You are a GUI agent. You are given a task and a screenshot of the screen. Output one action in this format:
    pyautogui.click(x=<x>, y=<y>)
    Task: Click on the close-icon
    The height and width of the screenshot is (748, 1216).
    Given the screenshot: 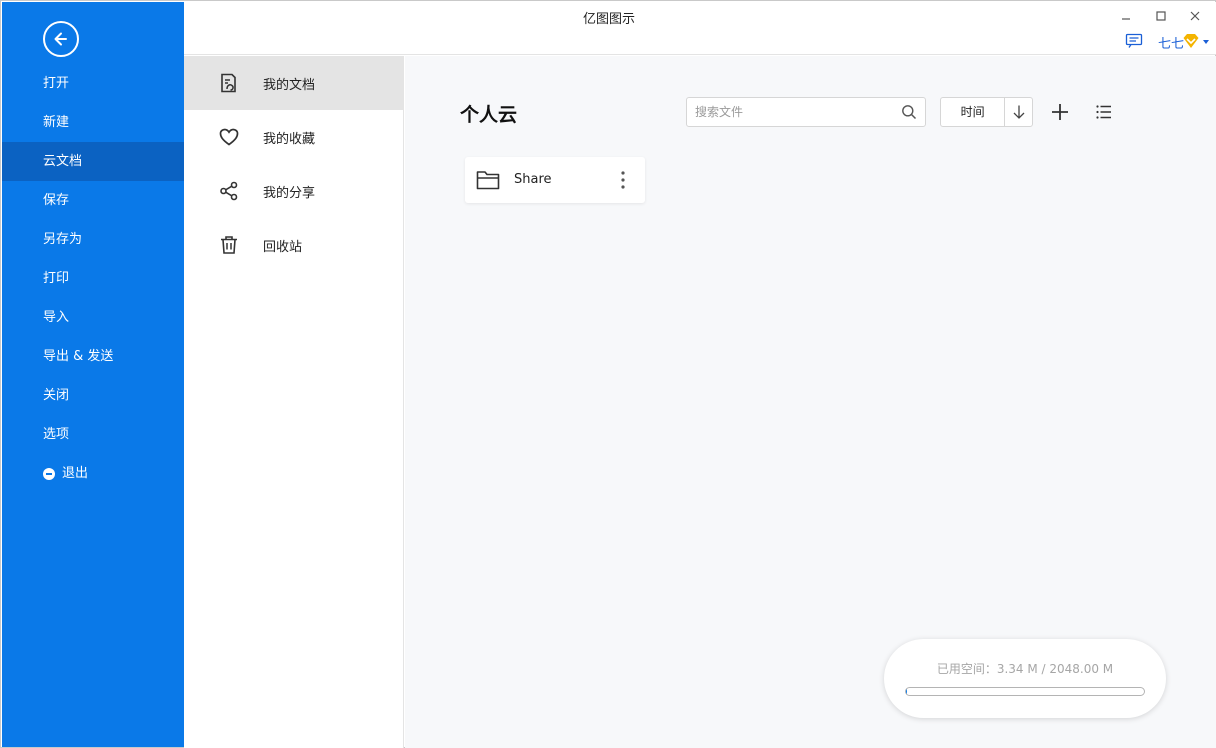 What is the action you would take?
    pyautogui.click(x=1195, y=16)
    